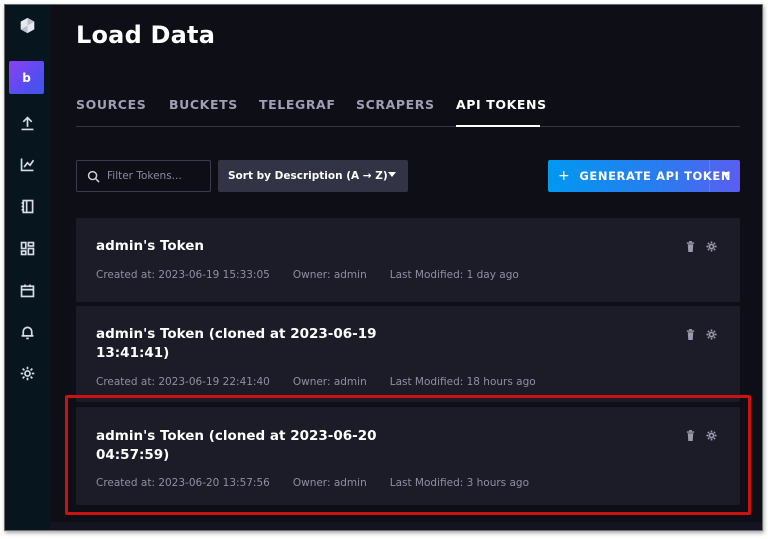  I want to click on search-box, so click(143, 176).